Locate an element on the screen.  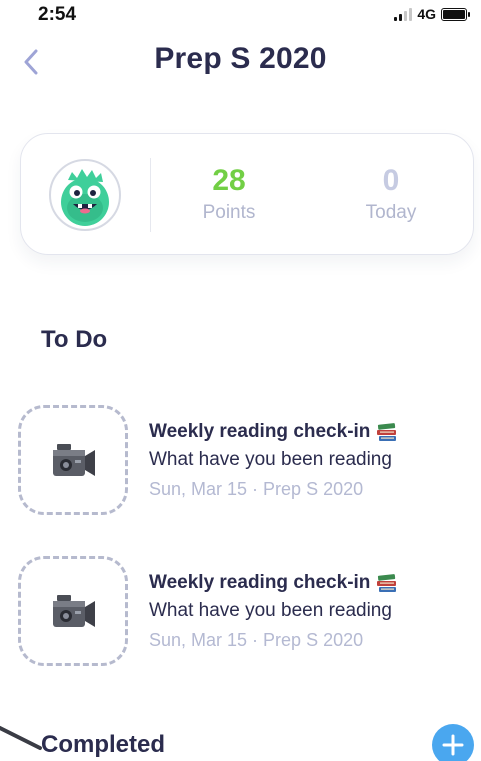
completed-section-title: Completed is located at coordinates (103, 744).